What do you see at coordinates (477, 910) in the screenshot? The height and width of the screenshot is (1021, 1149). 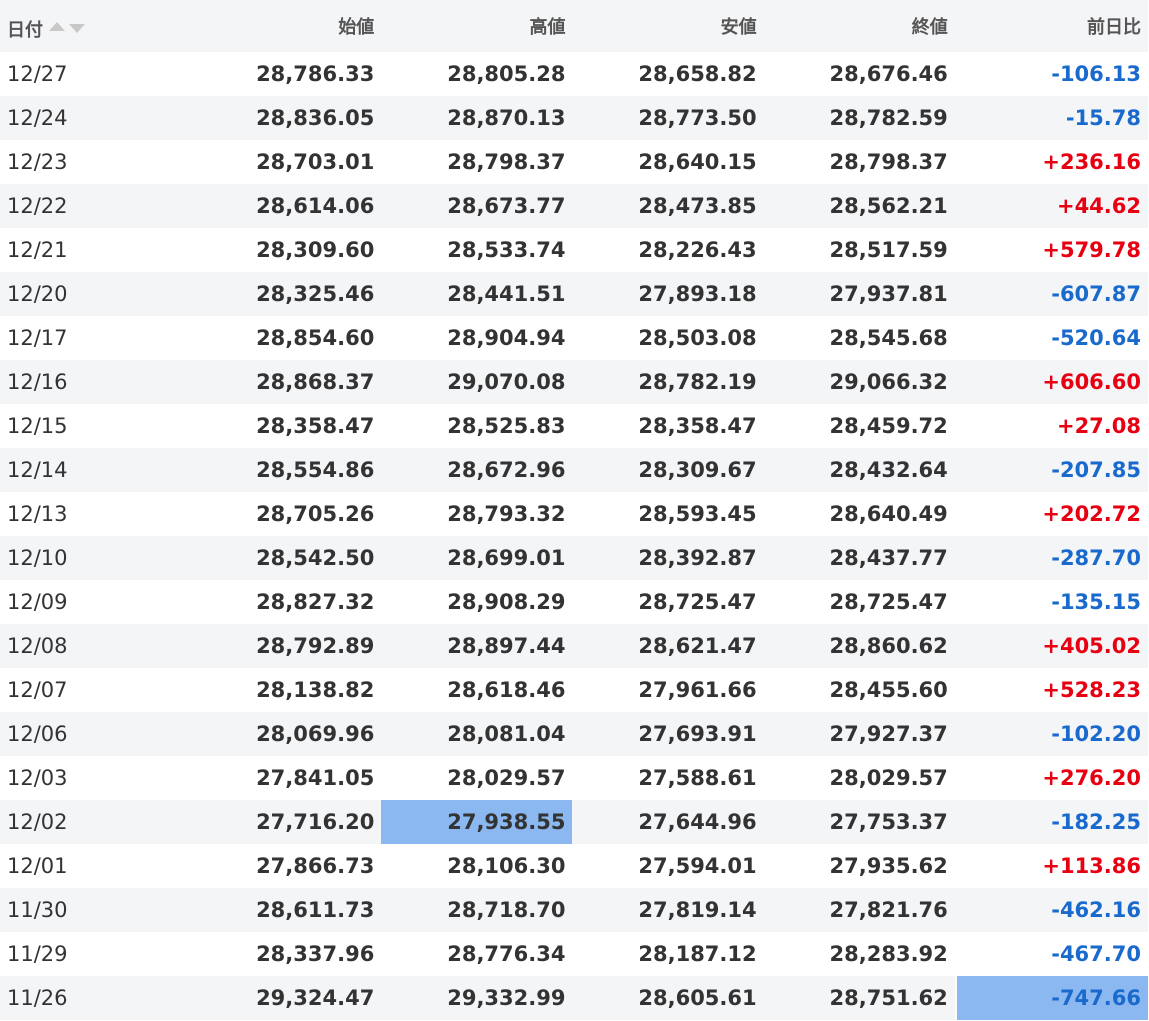 I see `cell-high: 28,718.70` at bounding box center [477, 910].